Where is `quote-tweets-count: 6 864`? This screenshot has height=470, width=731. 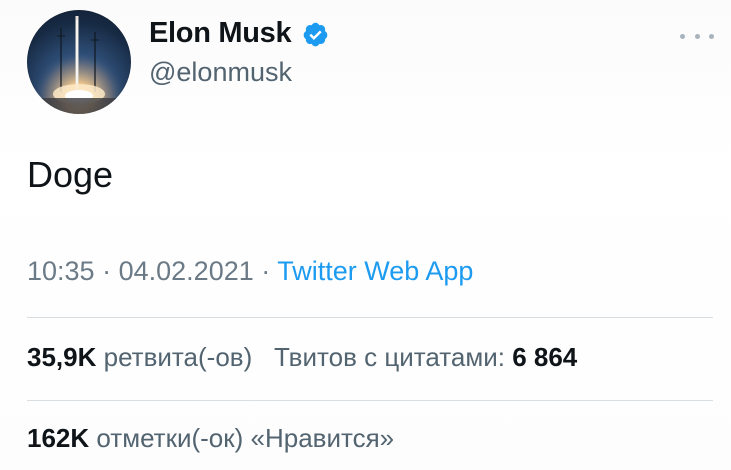 quote-tweets-count: 6 864 is located at coordinates (545, 357).